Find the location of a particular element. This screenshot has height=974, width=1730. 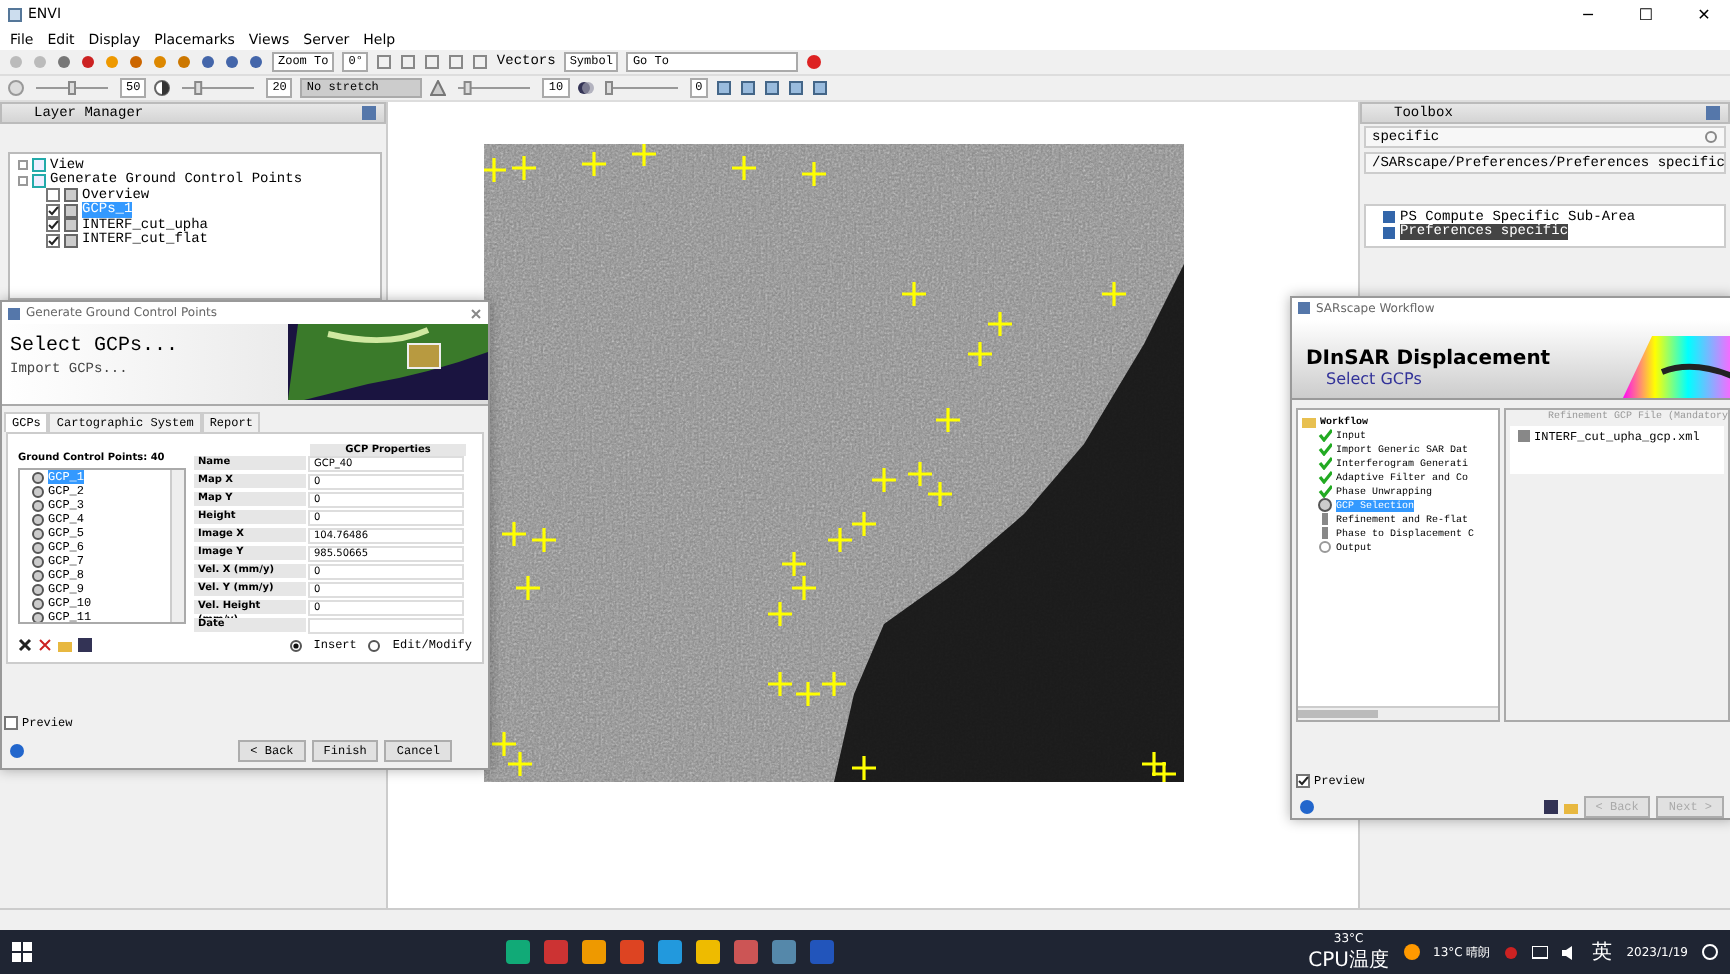

close-icon is located at coordinates (476, 313).